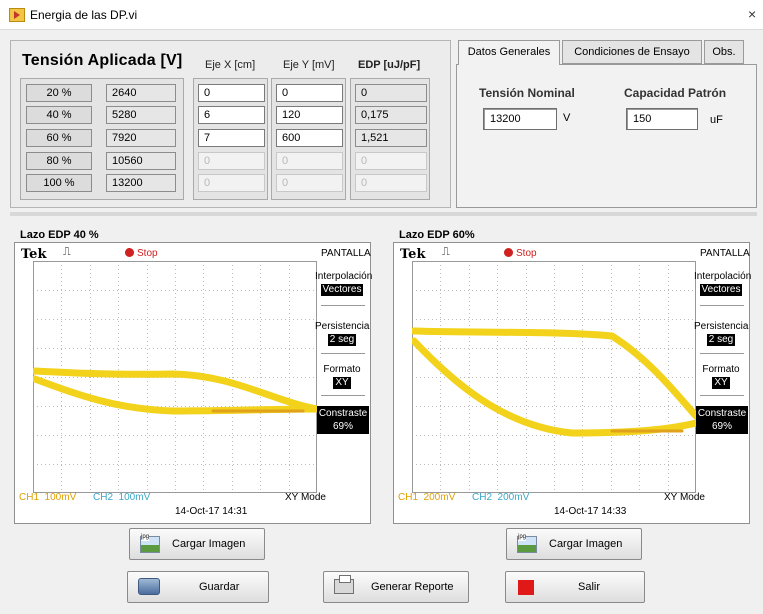 The width and height of the screenshot is (763, 614). I want to click on tab-obs: Obs., so click(724, 52).